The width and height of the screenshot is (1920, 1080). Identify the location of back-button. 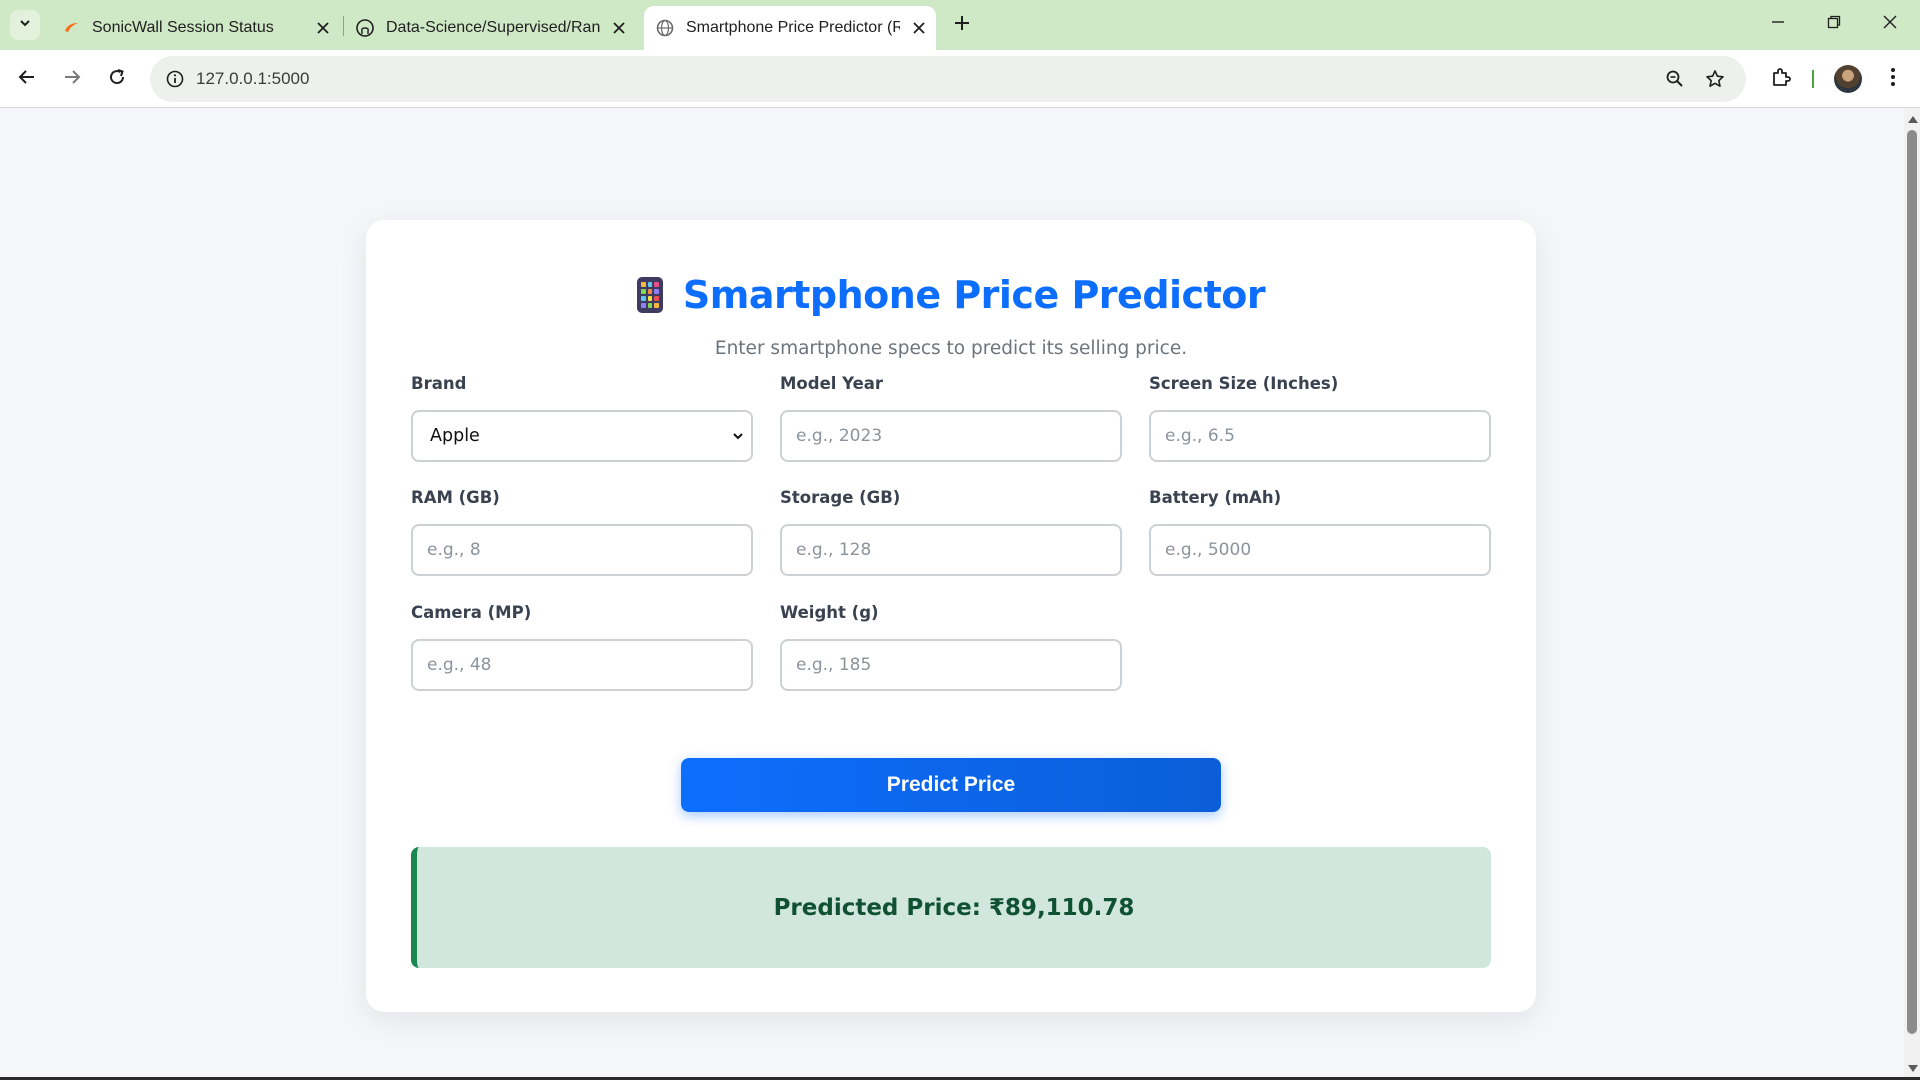
(27, 79).